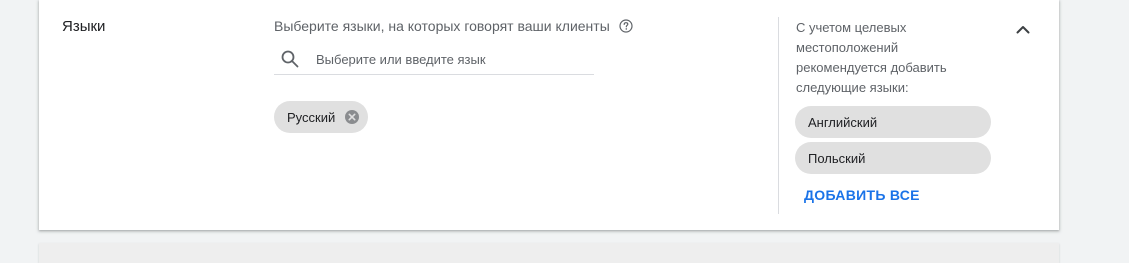  Describe the element at coordinates (862, 195) in the screenshot. I see `add-all-button: ДОБАВИТЬ ВСЕ` at that location.